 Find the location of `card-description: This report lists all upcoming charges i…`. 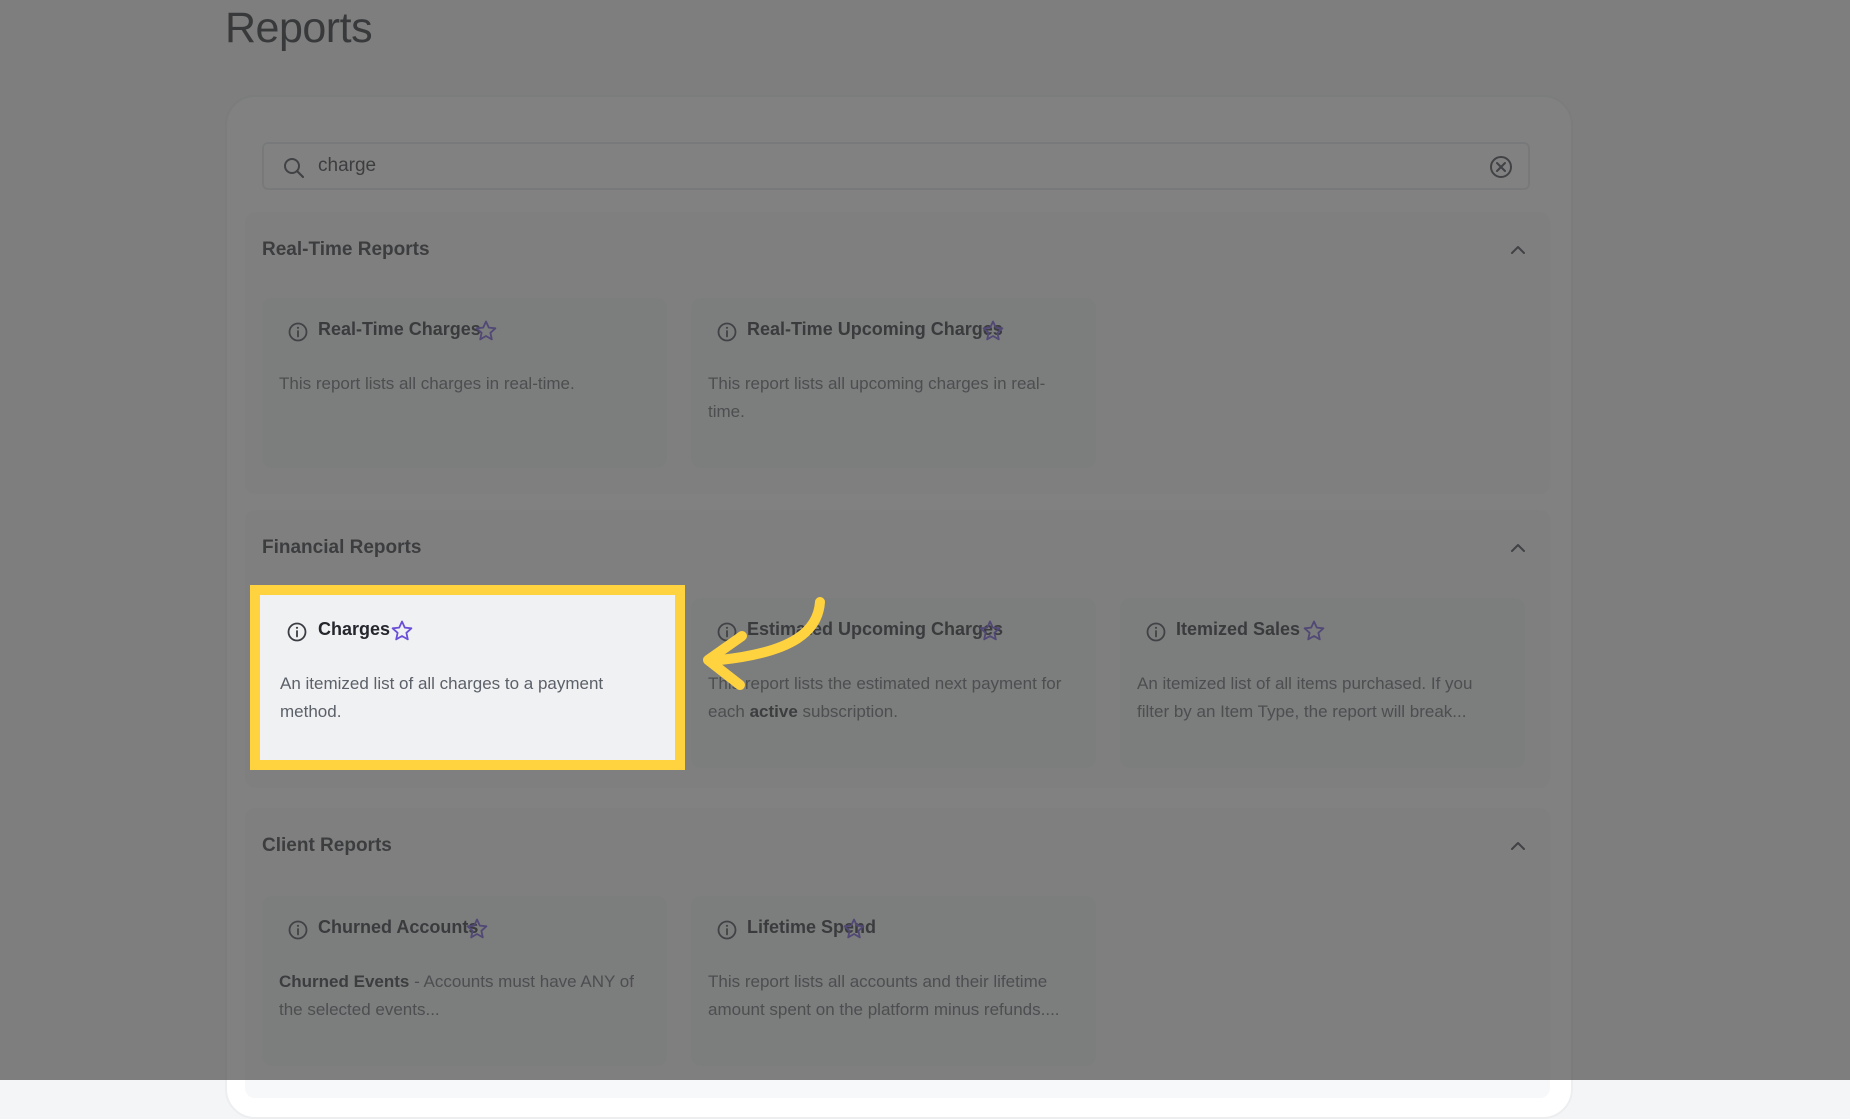

card-description: This report lists all upcoming charges i… is located at coordinates (877, 397).